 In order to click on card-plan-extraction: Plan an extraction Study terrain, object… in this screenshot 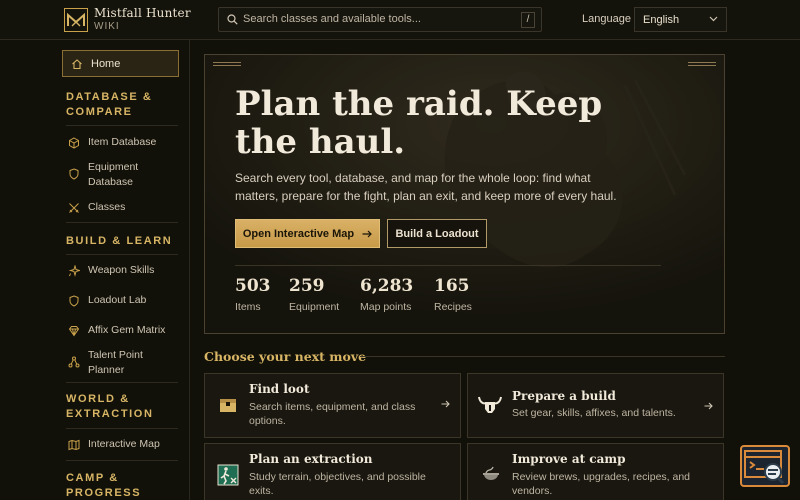, I will do `click(332, 471)`.